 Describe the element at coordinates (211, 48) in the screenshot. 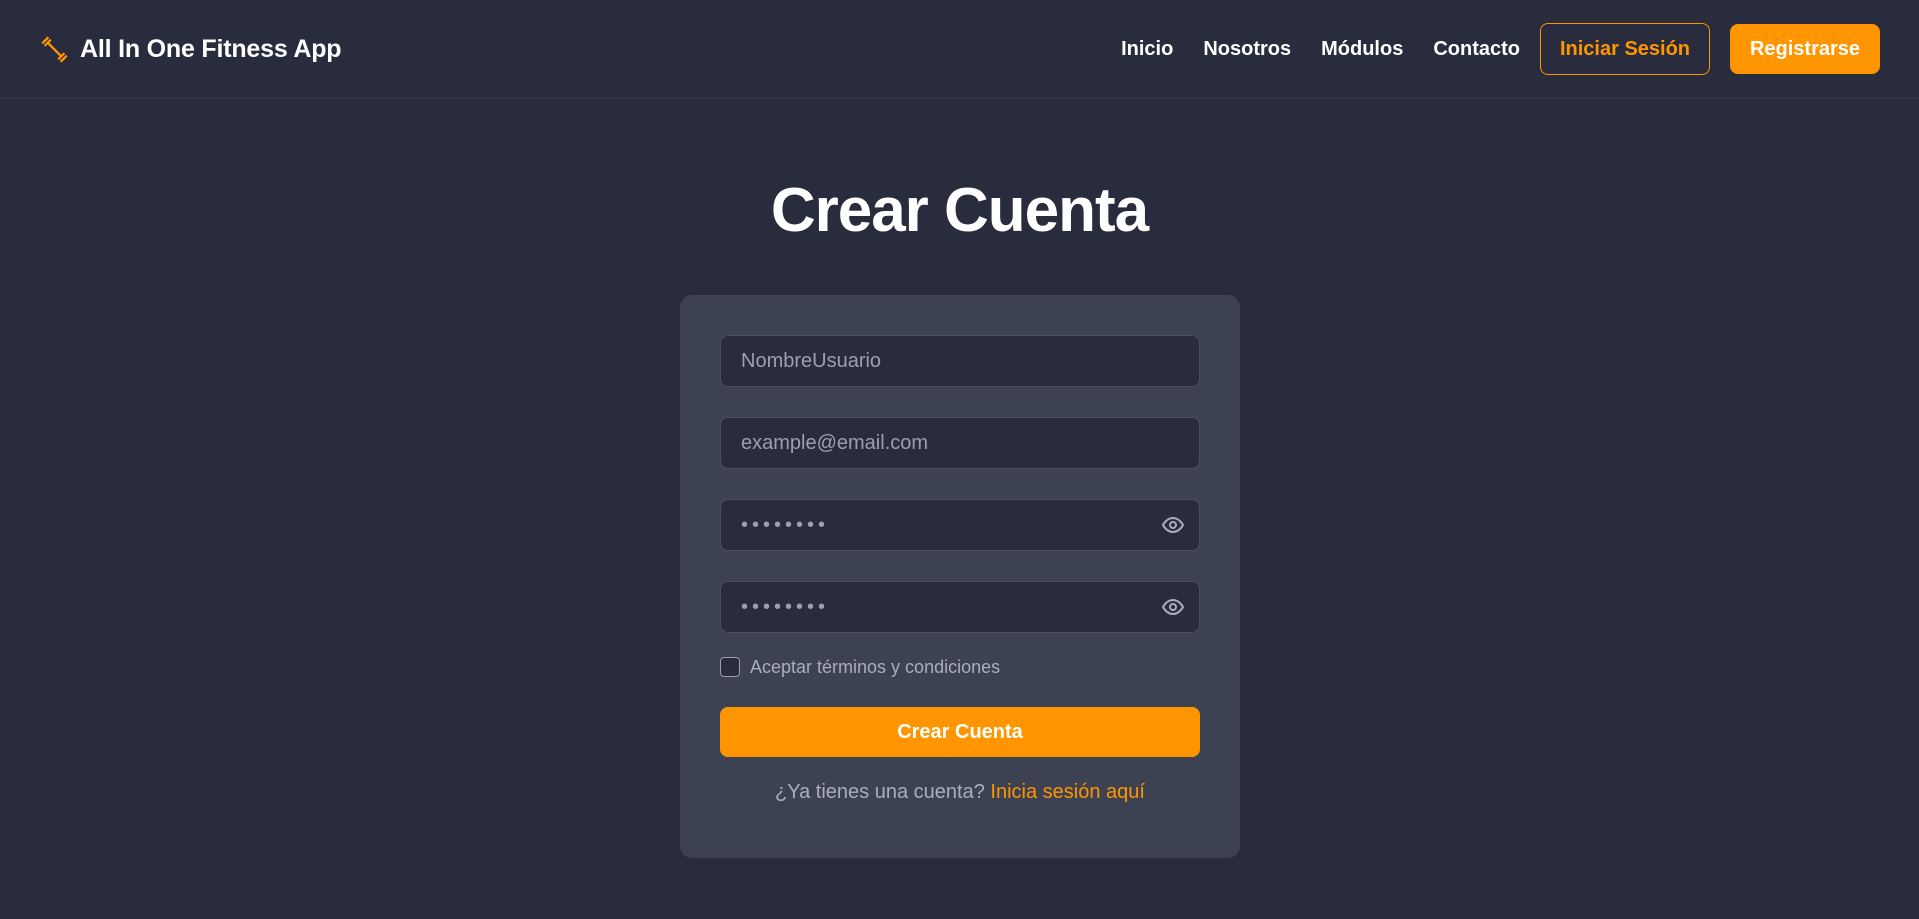

I see `brand-name: All In One Fitness App` at that location.